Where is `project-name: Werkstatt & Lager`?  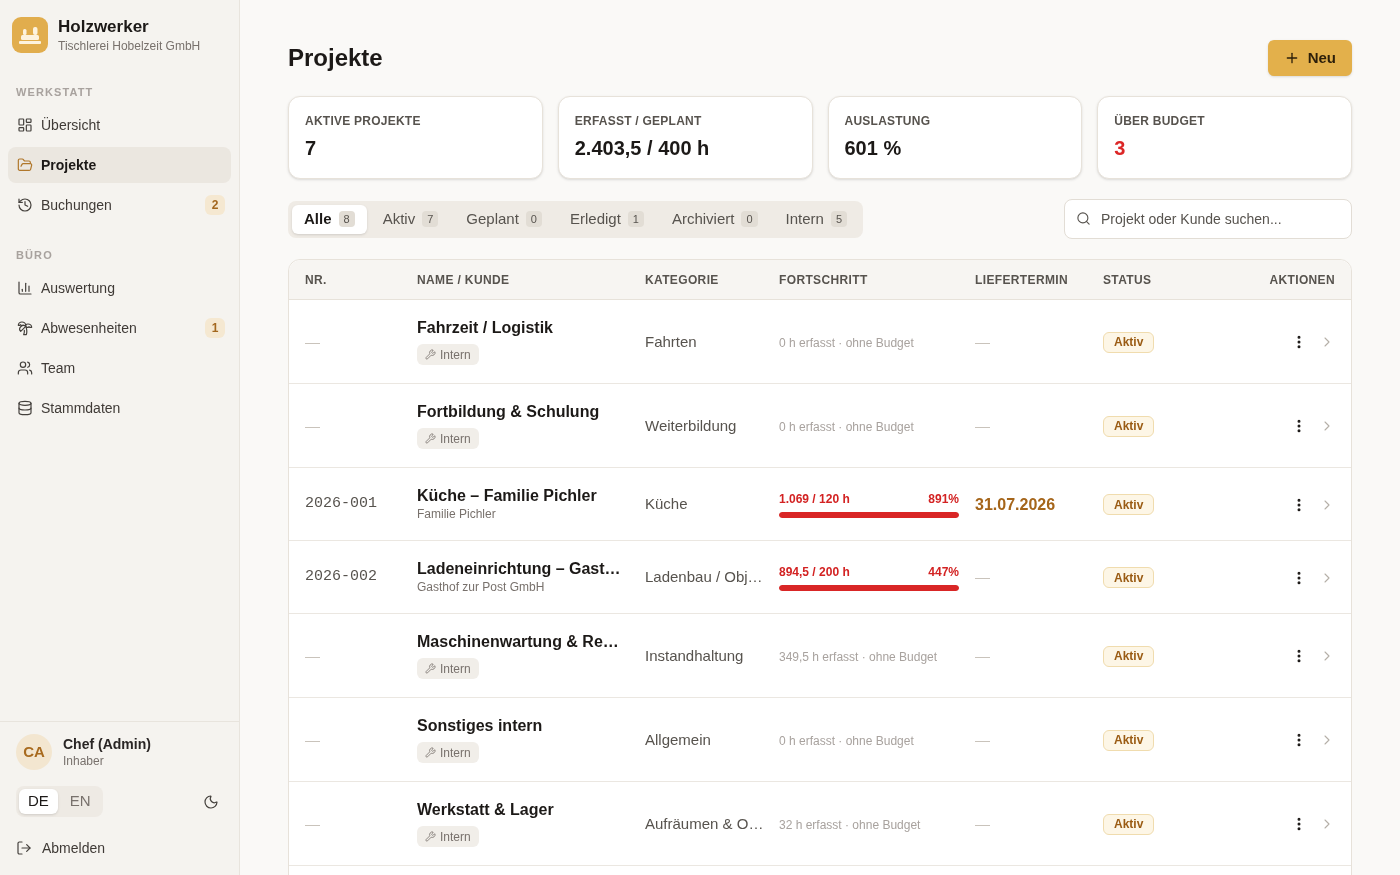
project-name: Werkstatt & Lager is located at coordinates (486, 810).